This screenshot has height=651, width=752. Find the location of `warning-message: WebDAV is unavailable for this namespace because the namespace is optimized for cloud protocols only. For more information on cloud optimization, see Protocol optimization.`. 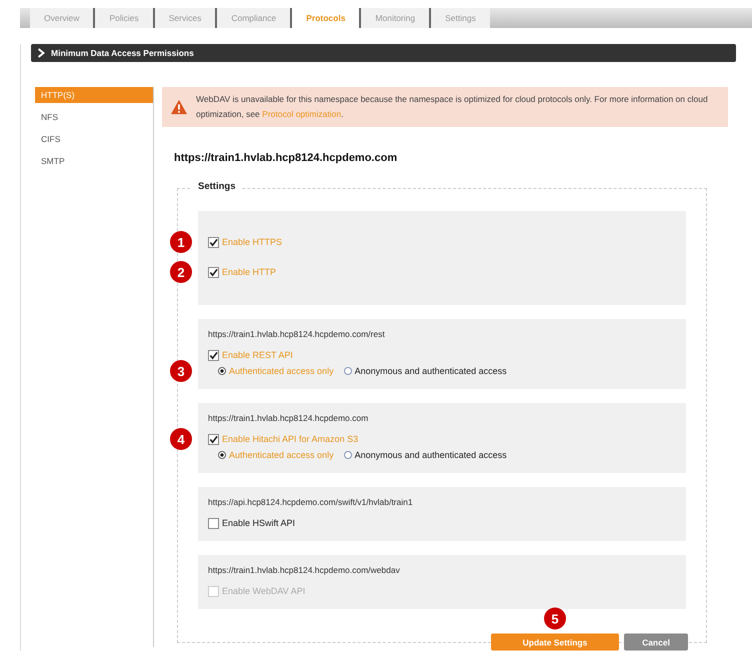

warning-message: WebDAV is unavailable for this namespace because the namespace is optimized for cloud protocols only. For more information on cloud optimization, see Protocol optimization. is located at coordinates (452, 107).